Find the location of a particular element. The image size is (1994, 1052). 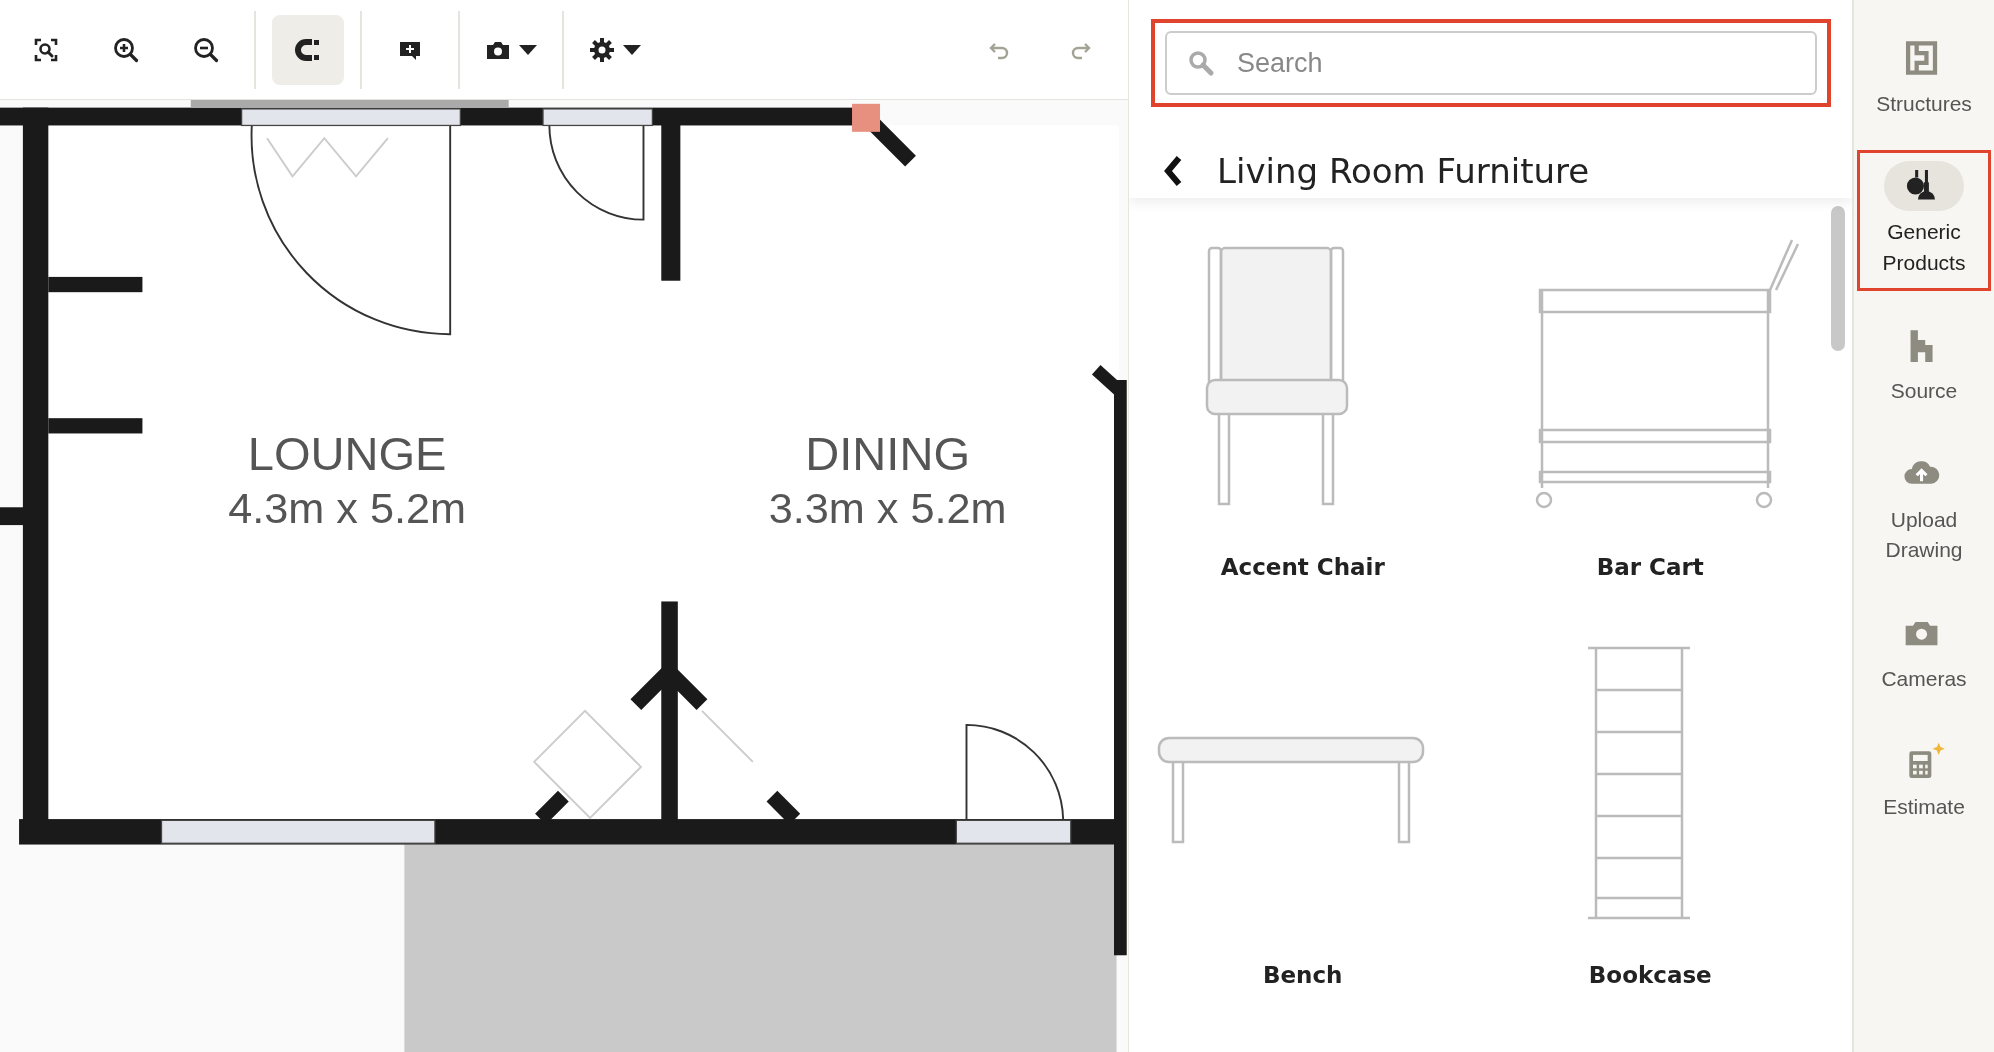

product-name: Bench is located at coordinates (1303, 975).